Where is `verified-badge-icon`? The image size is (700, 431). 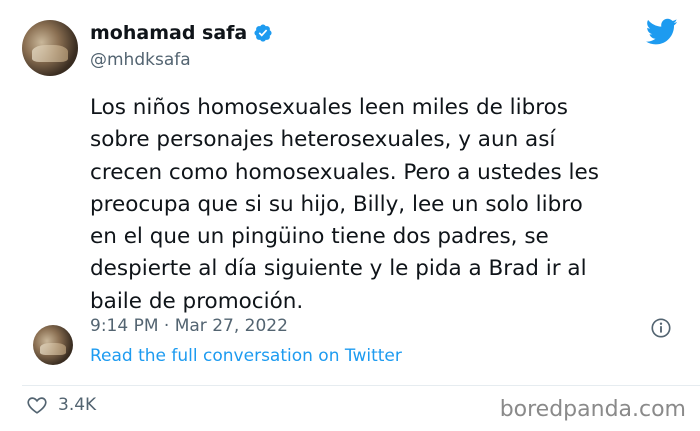
verified-badge-icon is located at coordinates (263, 33).